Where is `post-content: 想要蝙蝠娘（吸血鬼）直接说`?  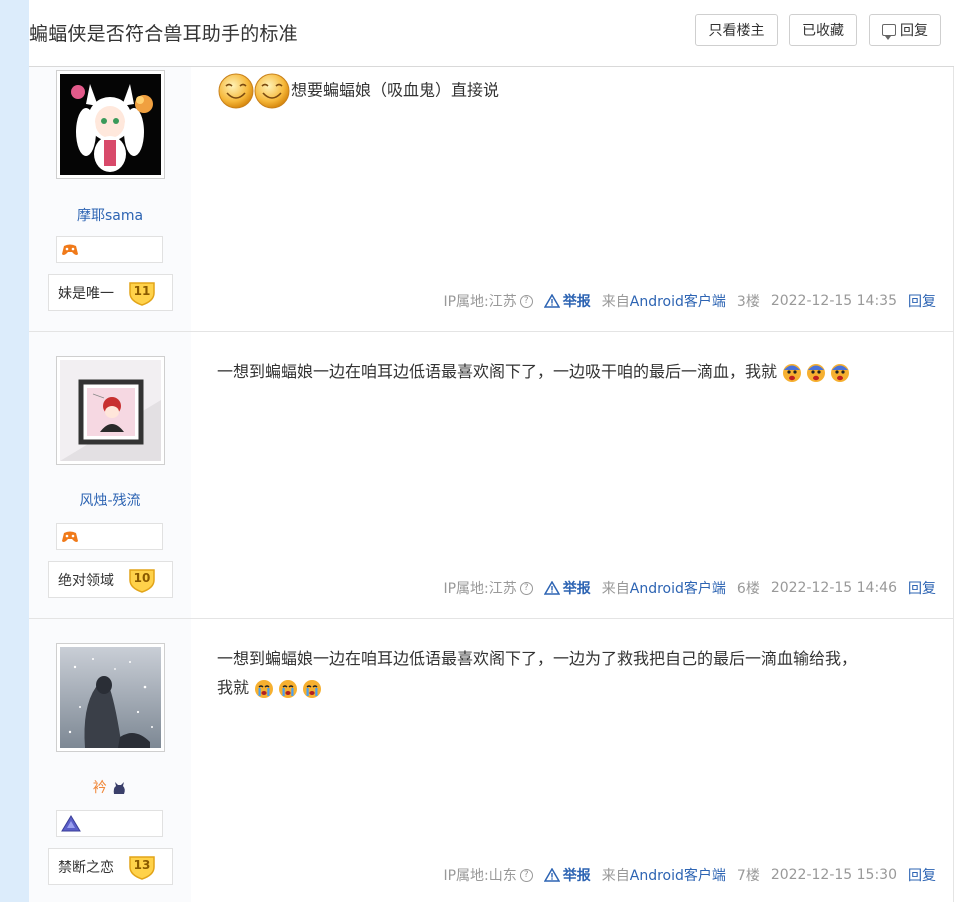 post-content: 想要蝙蝠娘（吸血鬼）直接说 is located at coordinates (577, 91).